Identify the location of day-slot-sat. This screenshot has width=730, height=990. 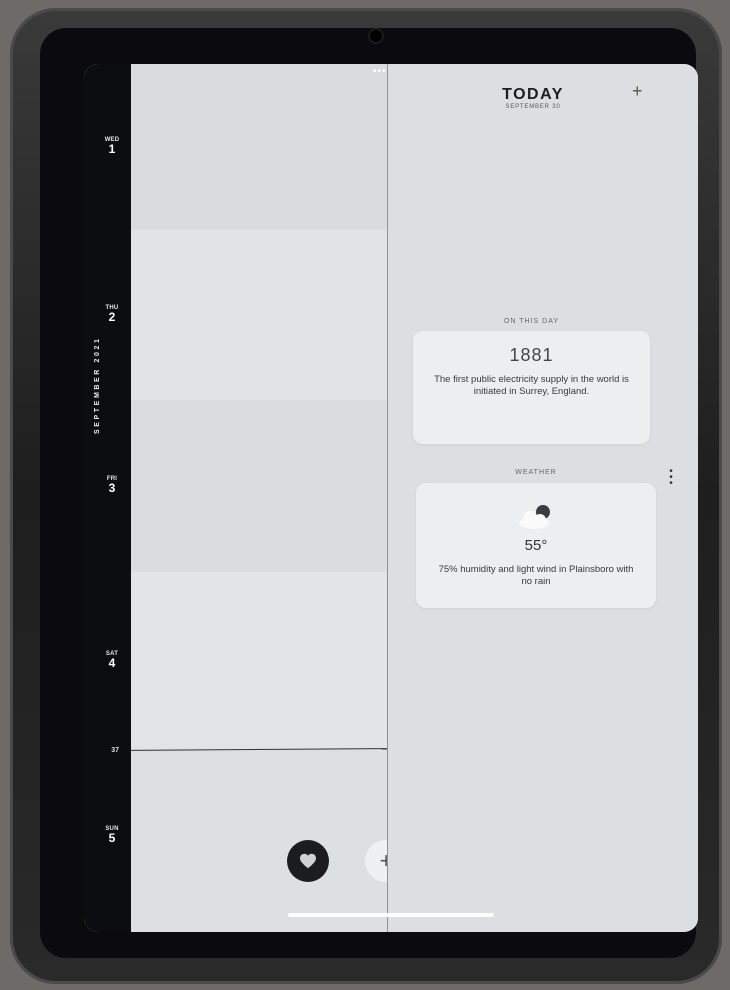
(259, 660).